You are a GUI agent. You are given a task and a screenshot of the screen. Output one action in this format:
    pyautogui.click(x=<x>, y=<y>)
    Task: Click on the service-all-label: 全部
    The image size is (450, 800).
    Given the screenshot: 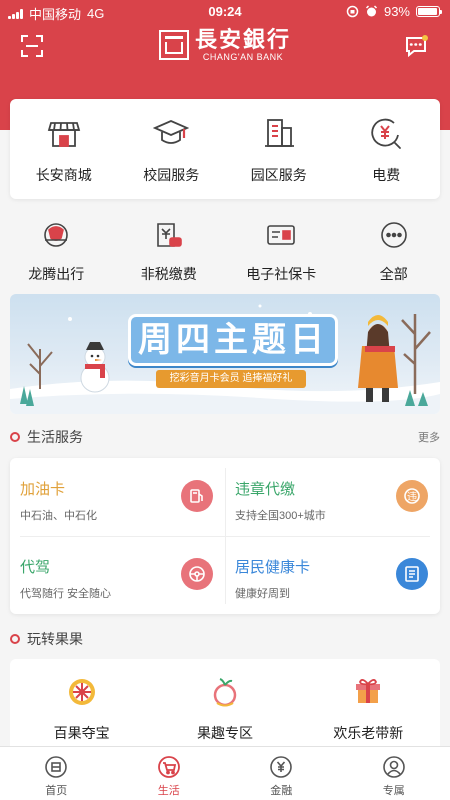 What is the action you would take?
    pyautogui.click(x=393, y=274)
    